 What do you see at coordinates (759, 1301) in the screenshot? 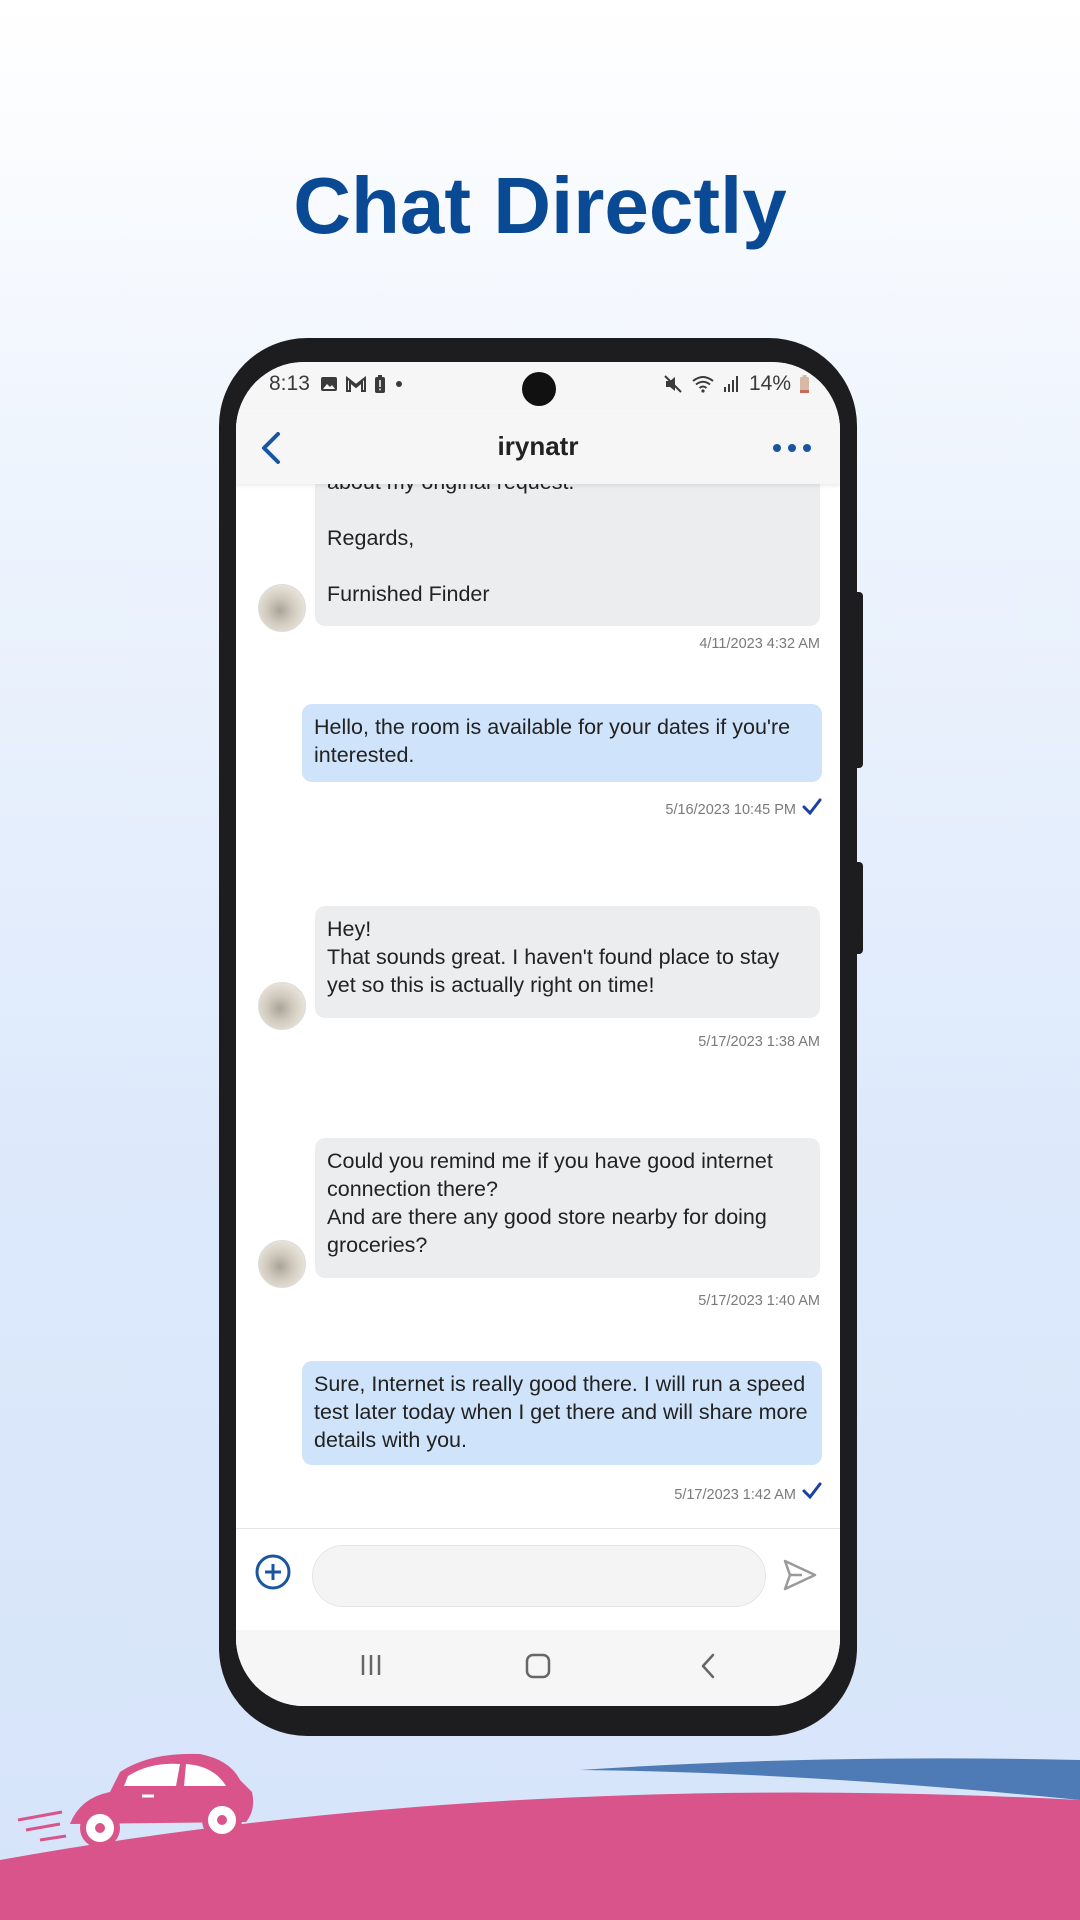
I see `message-timestamp: 5/17/2023 1:40 AM` at bounding box center [759, 1301].